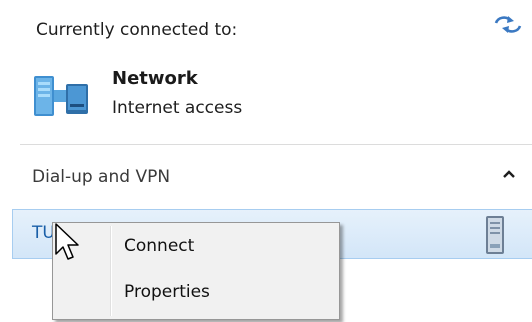  I want to click on refresh-icon, so click(508, 24).